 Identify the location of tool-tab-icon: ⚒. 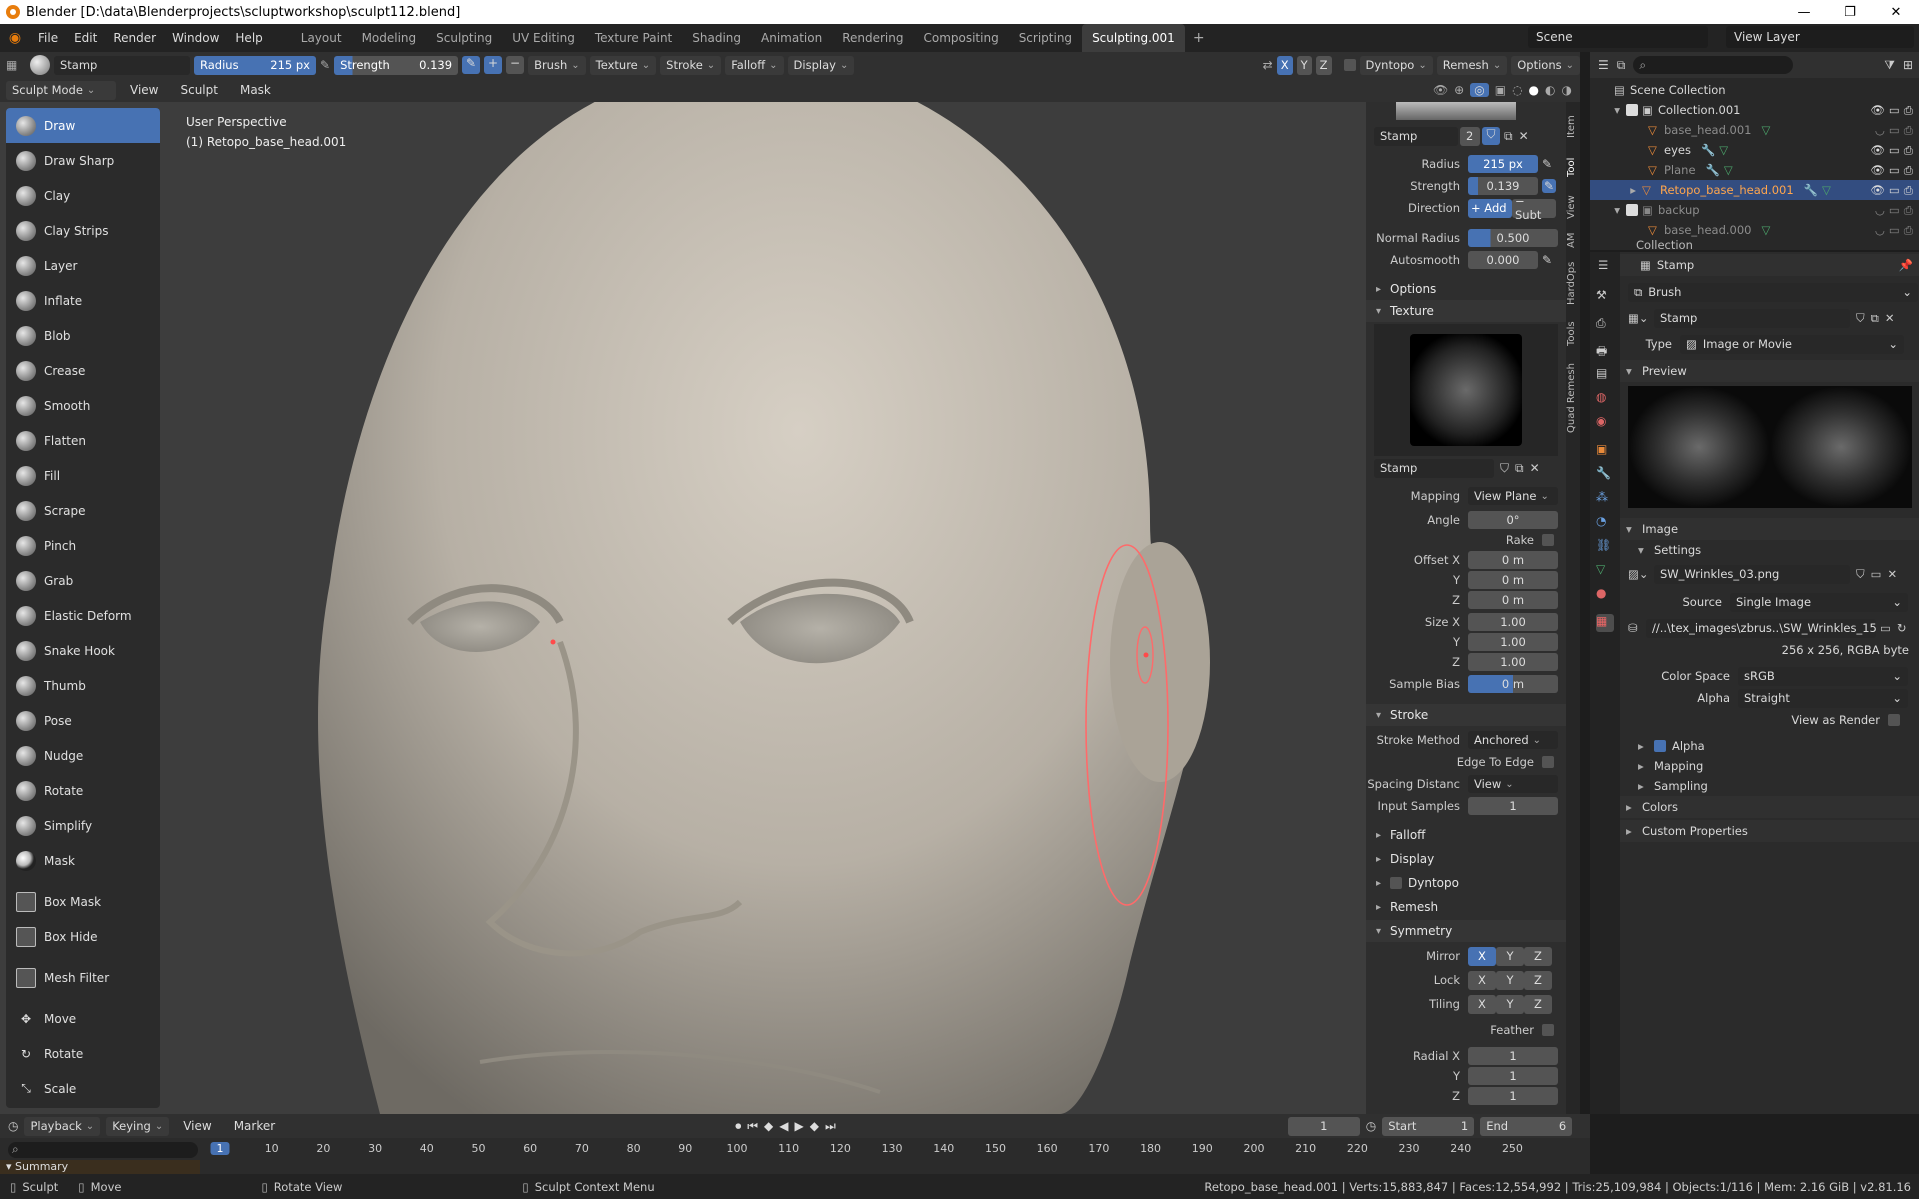
(1605, 297).